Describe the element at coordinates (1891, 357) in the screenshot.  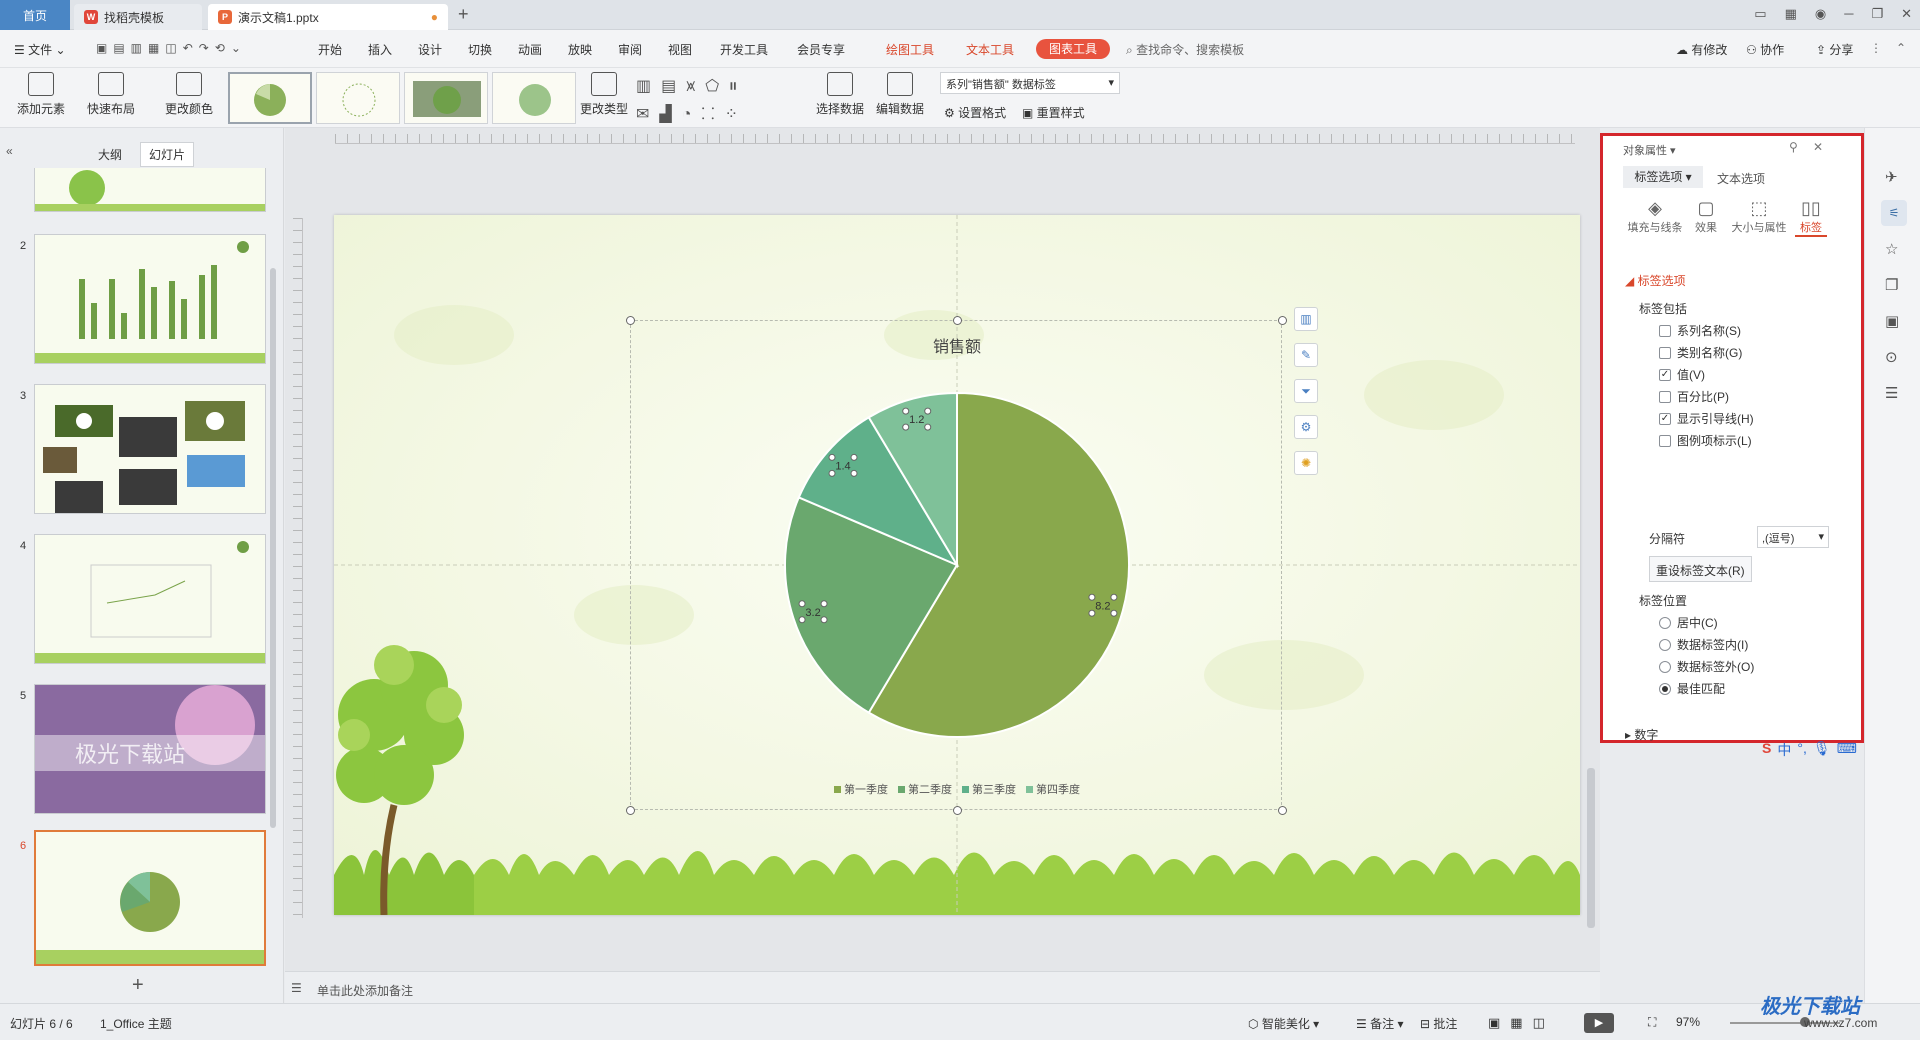
I see `sidebar-location-icon: ⊙` at that location.